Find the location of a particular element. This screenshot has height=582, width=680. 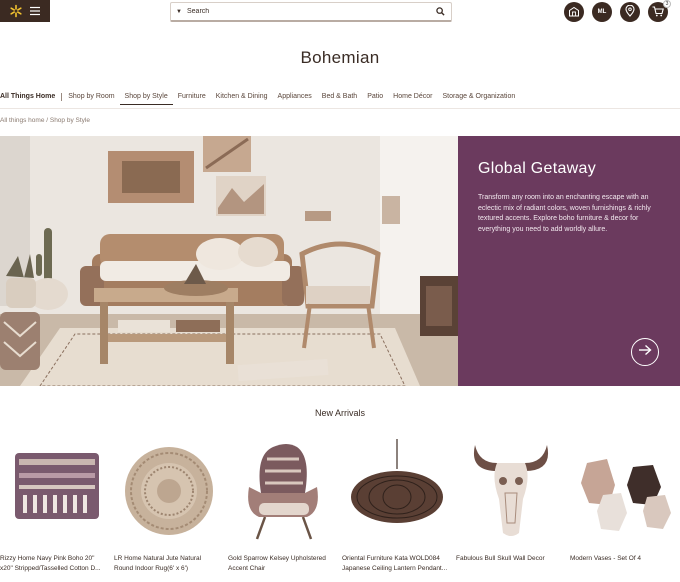

spark-logo-icon is located at coordinates (16, 11).